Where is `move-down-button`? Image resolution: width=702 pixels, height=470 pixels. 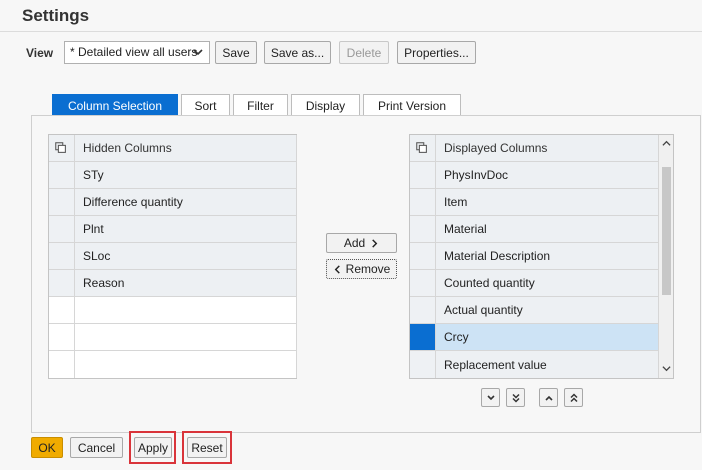 move-down-button is located at coordinates (490, 397).